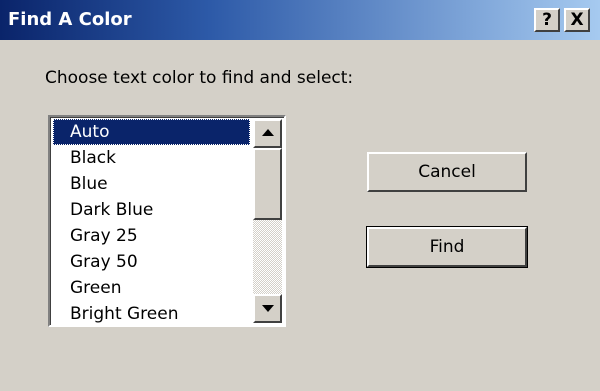  What do you see at coordinates (547, 20) in the screenshot?
I see `help-button: ?` at bounding box center [547, 20].